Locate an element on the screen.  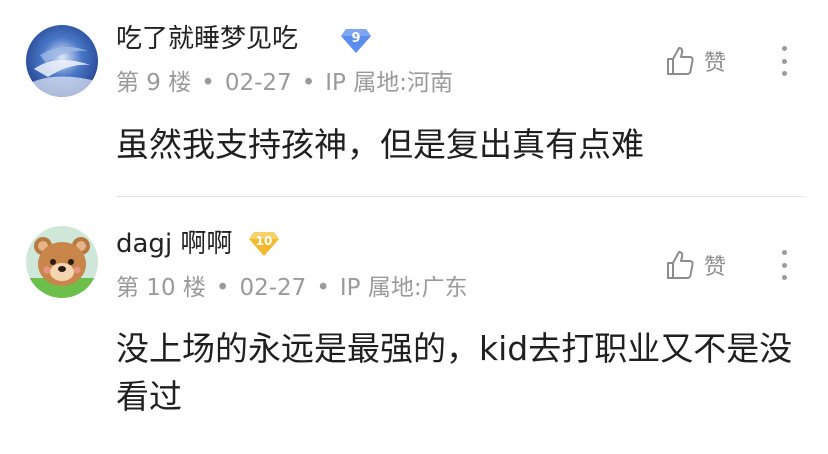
comment-meta: 第 9 楼 • 02-27 • IP 属地:河南 is located at coordinates (284, 83).